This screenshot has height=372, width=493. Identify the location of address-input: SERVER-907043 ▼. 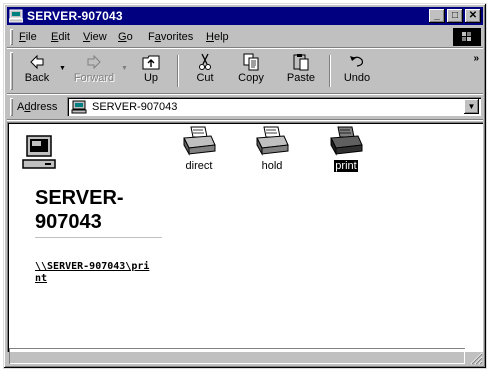
(274, 106).